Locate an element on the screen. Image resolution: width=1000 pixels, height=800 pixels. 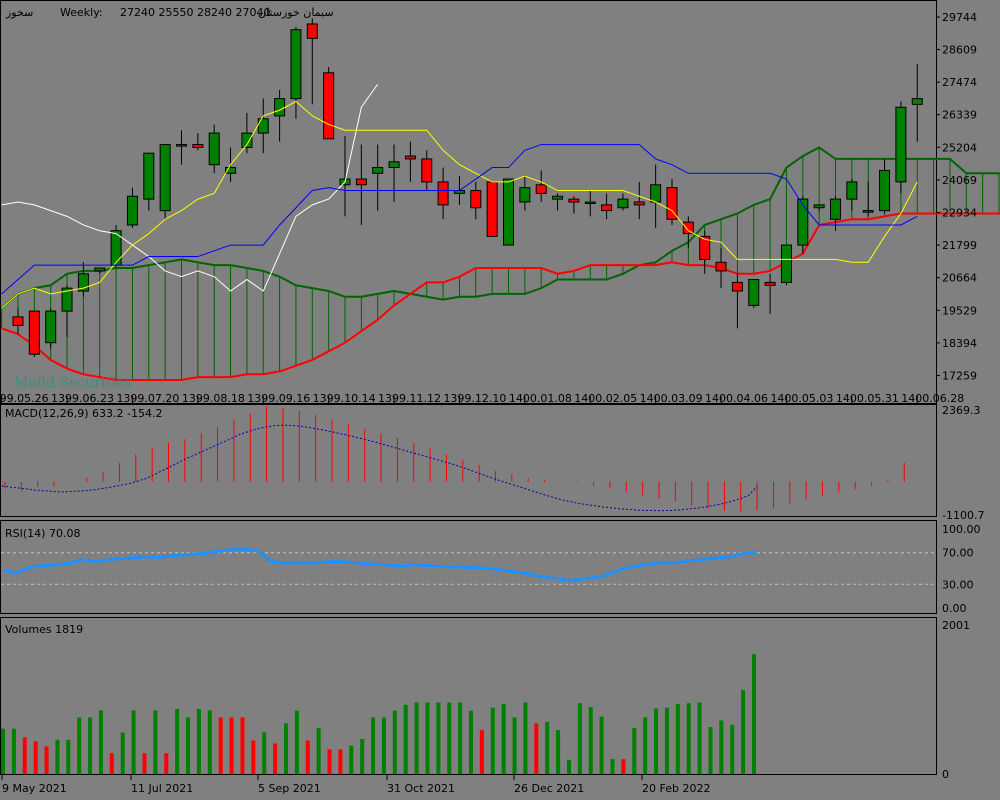
price-tick-label: 19529 is located at coordinates (959, 310).